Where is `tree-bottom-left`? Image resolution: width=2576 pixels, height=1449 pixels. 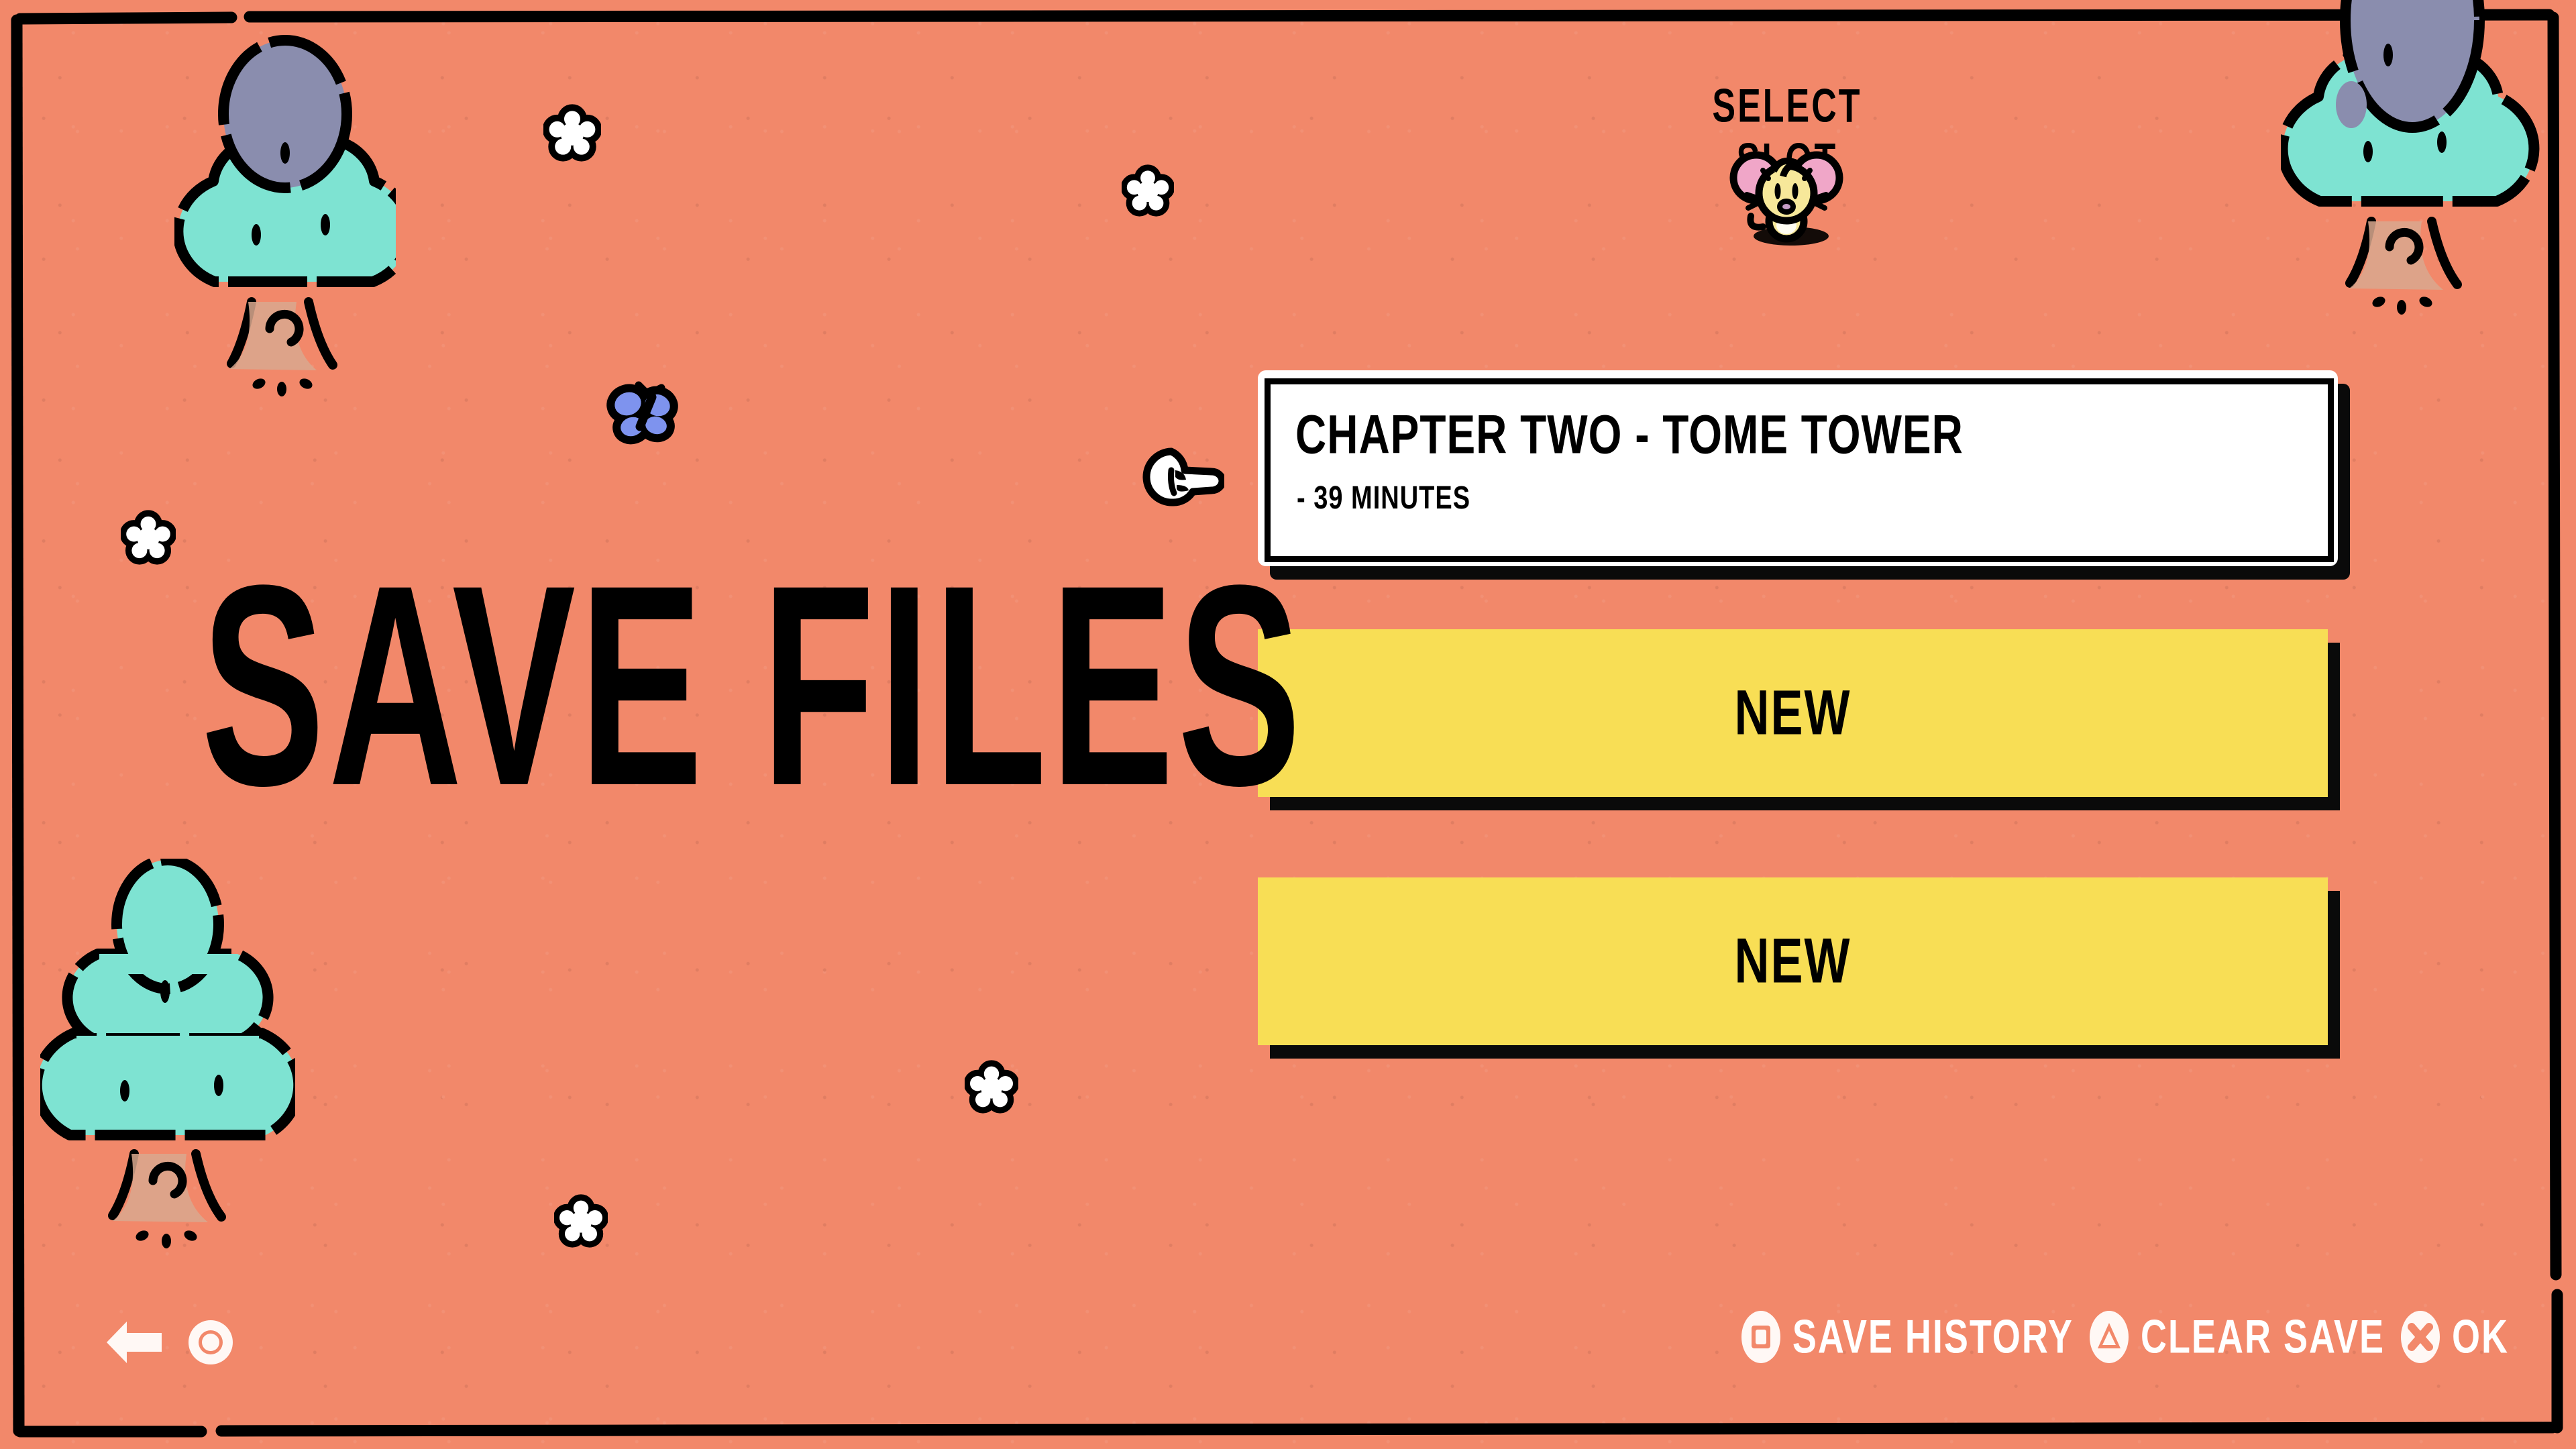 tree-bottom-left is located at coordinates (167, 1053).